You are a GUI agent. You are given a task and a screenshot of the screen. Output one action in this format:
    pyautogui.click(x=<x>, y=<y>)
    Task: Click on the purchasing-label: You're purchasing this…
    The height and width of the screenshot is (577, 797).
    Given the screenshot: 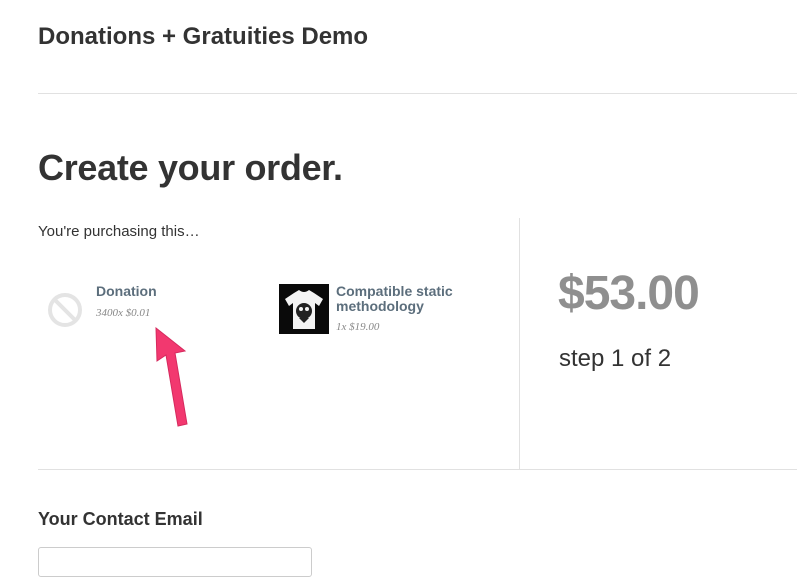 What is the action you would take?
    pyautogui.click(x=119, y=231)
    